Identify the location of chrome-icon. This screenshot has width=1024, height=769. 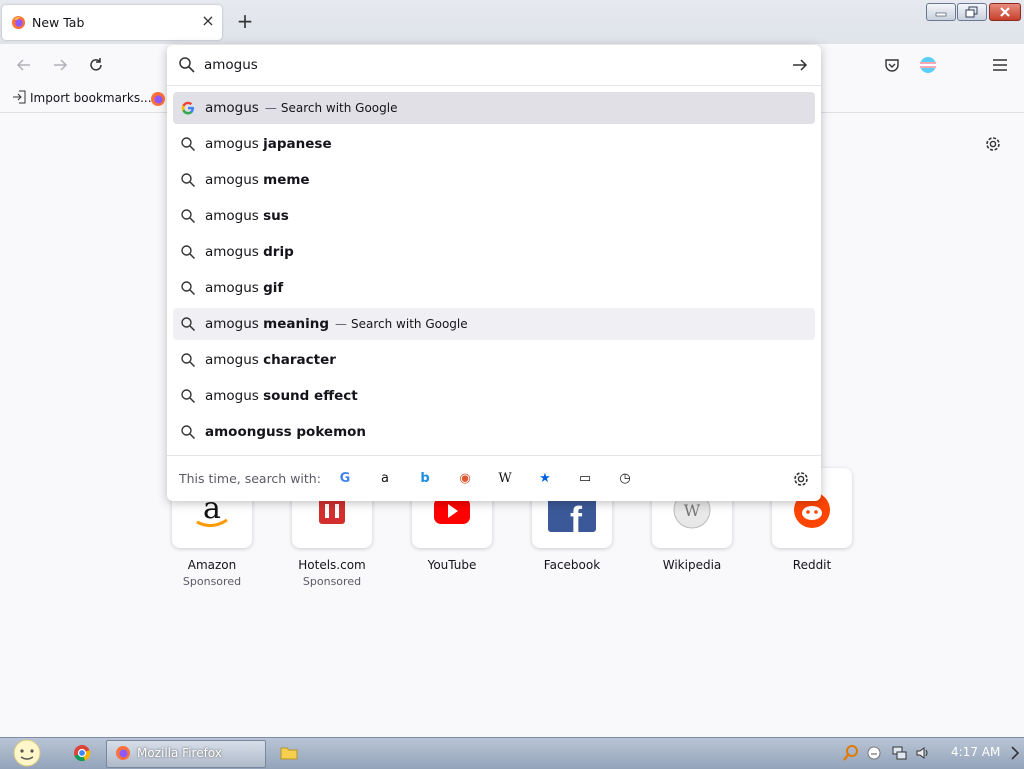
(82, 753).